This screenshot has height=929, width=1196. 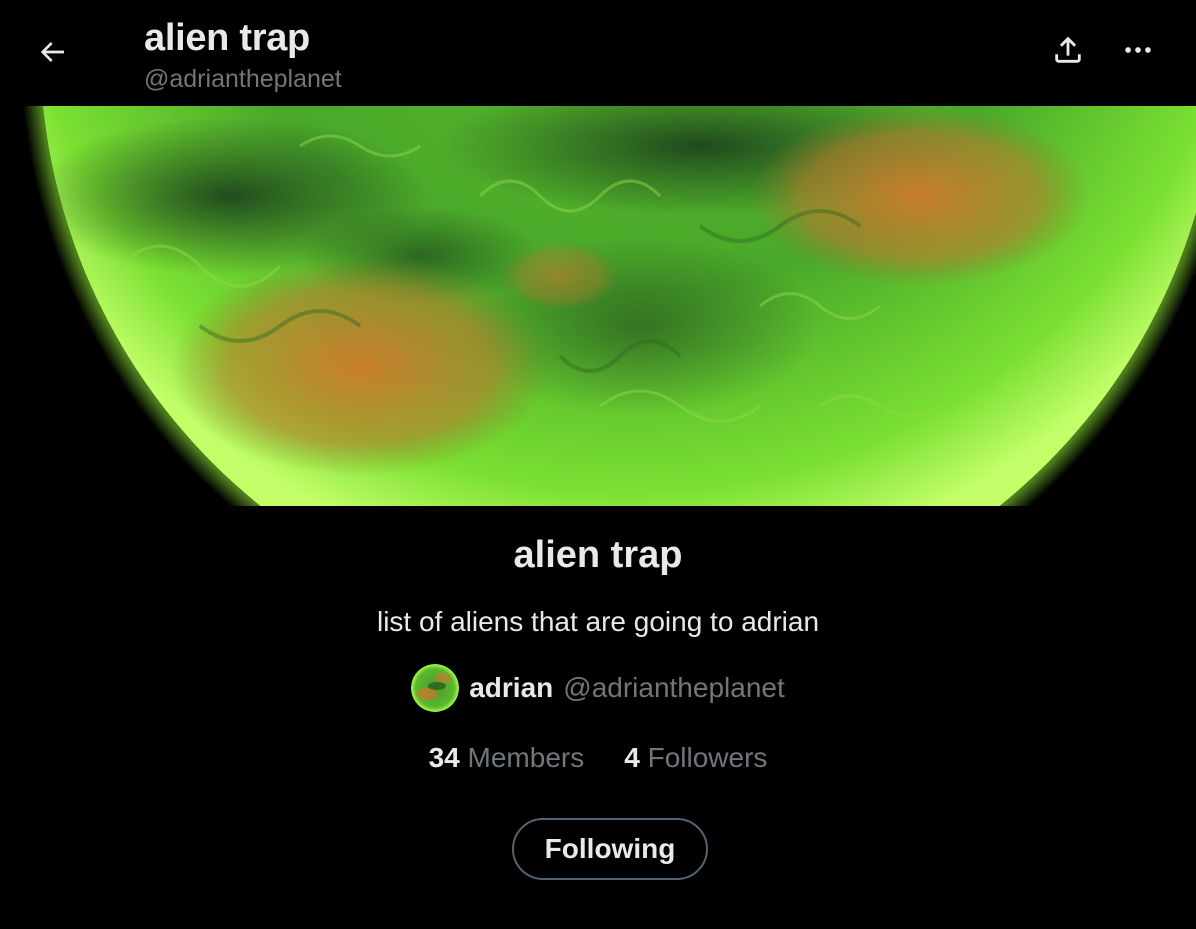 I want to click on followers-link: 4 Followers, so click(x=695, y=758).